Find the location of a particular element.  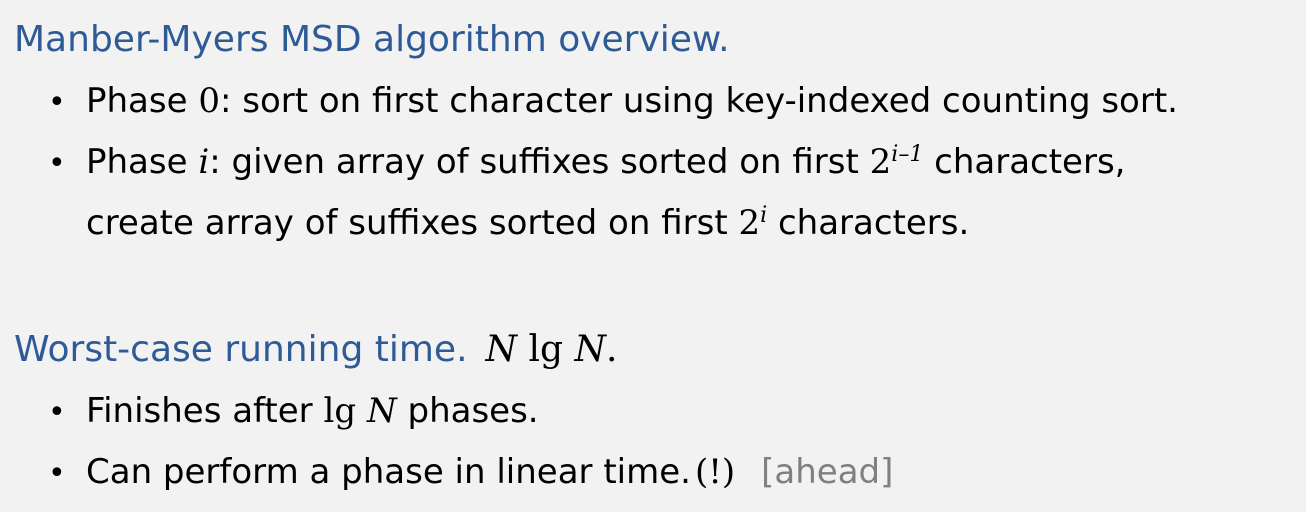

finishes-post: phases. is located at coordinates (473, 411).